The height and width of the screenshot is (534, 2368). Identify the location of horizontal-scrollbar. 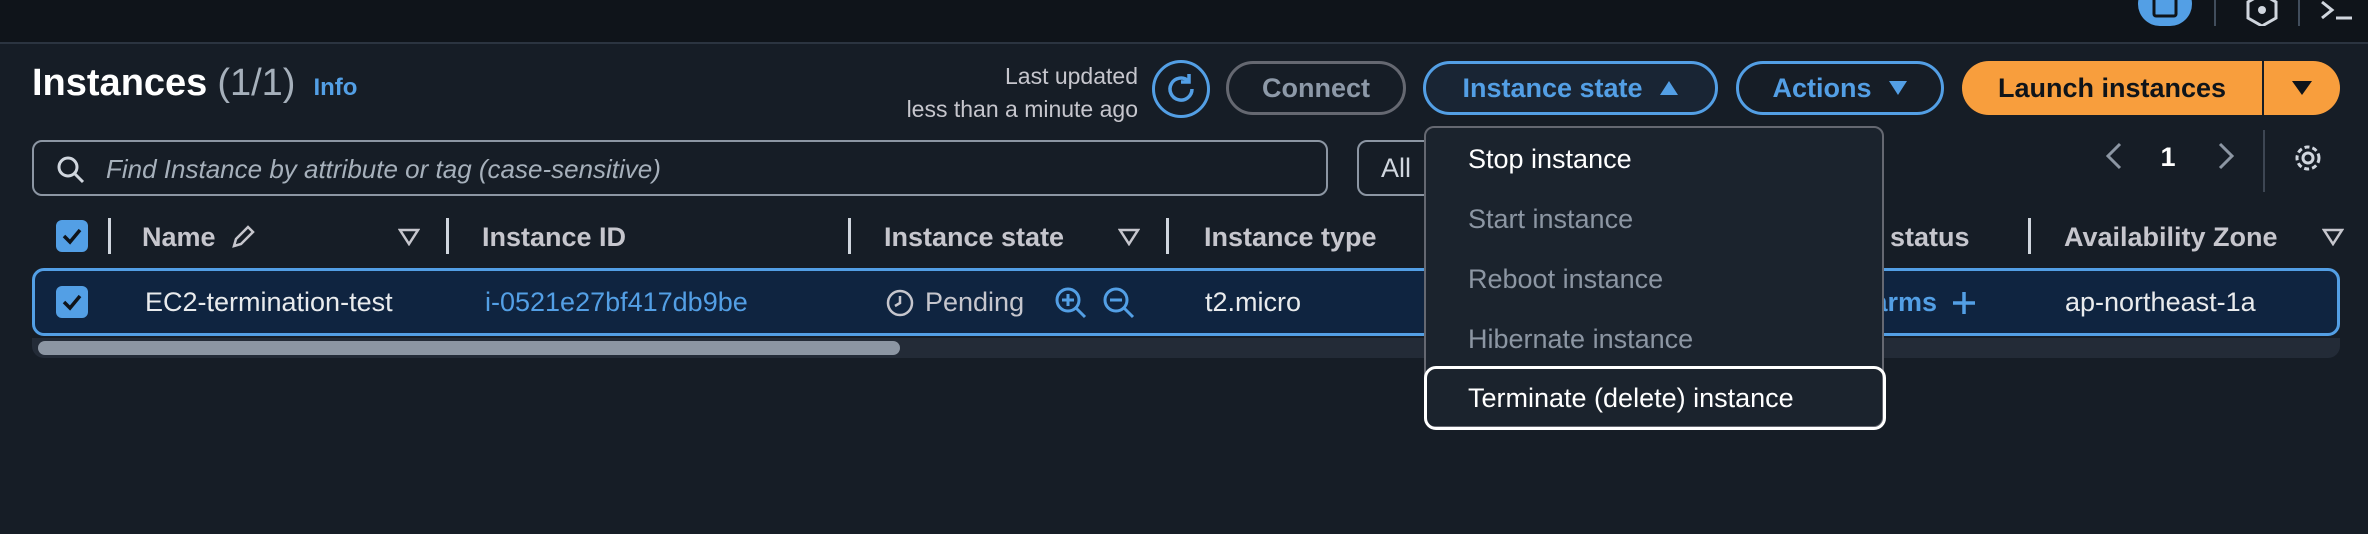
(1186, 348).